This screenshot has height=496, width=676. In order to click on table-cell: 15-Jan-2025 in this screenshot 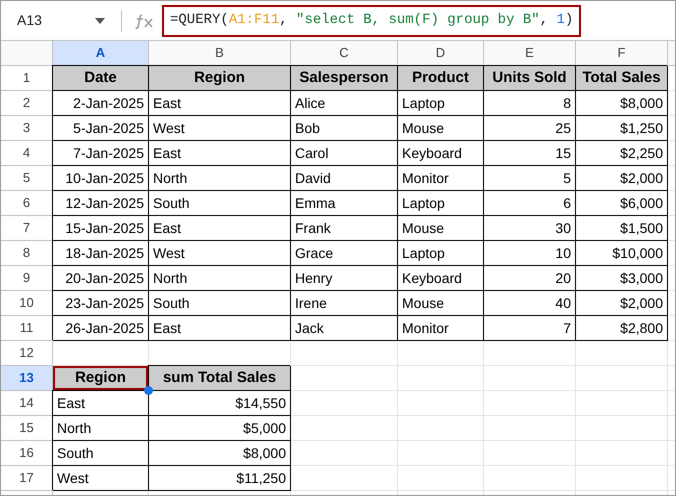, I will do `click(101, 228)`.